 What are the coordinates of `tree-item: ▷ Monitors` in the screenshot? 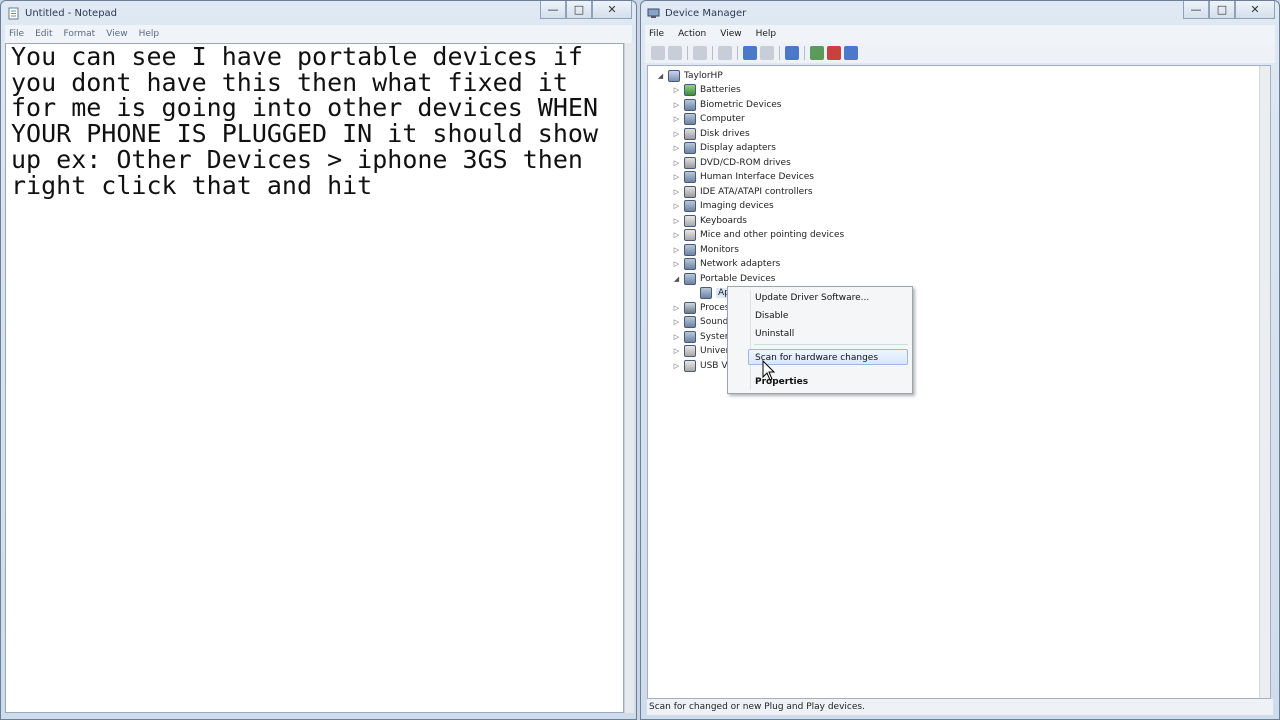 It's located at (705, 250).